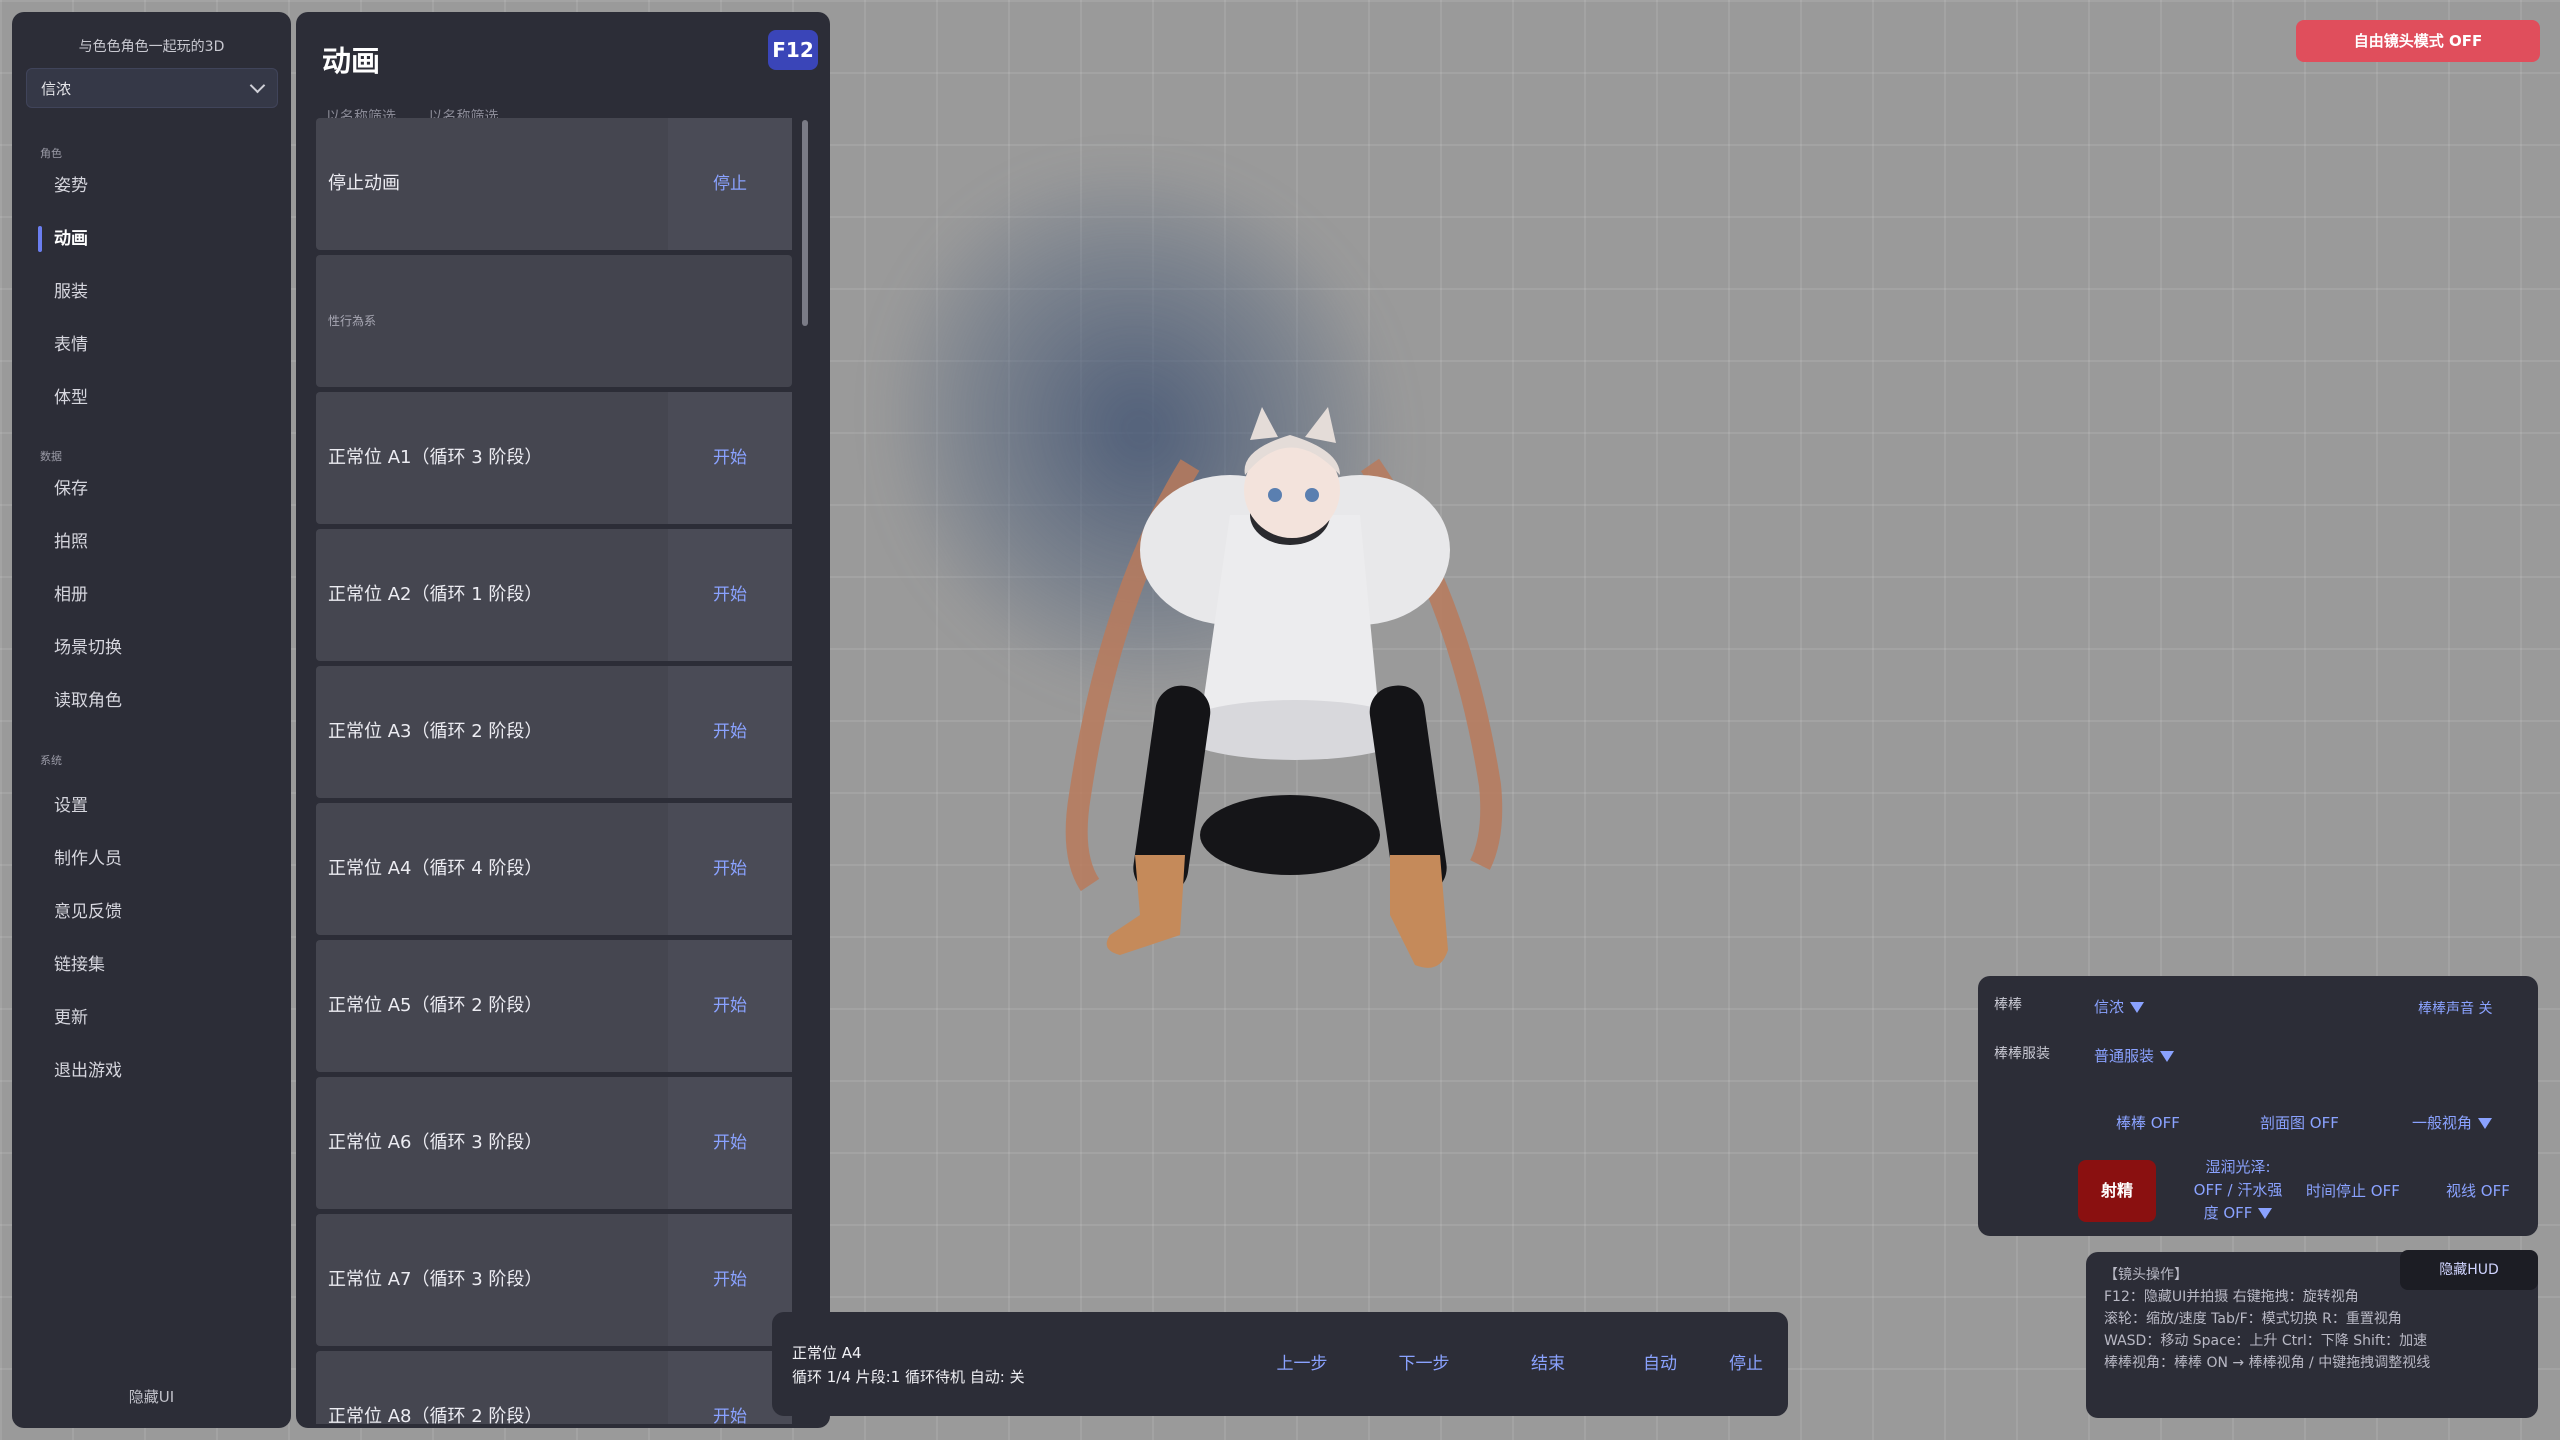 The image size is (2560, 1440). Describe the element at coordinates (2253, 1319) in the screenshot. I see `help-line: 滚轮：缩放/速度 Tab/F：模式切换 R：重置视角` at that location.